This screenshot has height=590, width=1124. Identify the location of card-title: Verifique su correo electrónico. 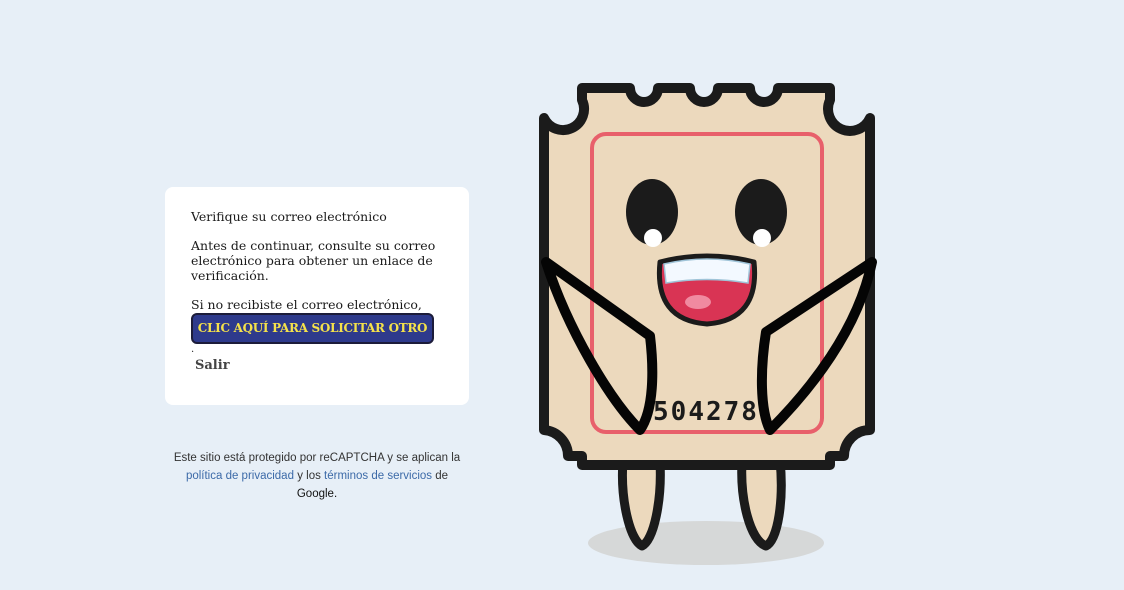
(289, 216).